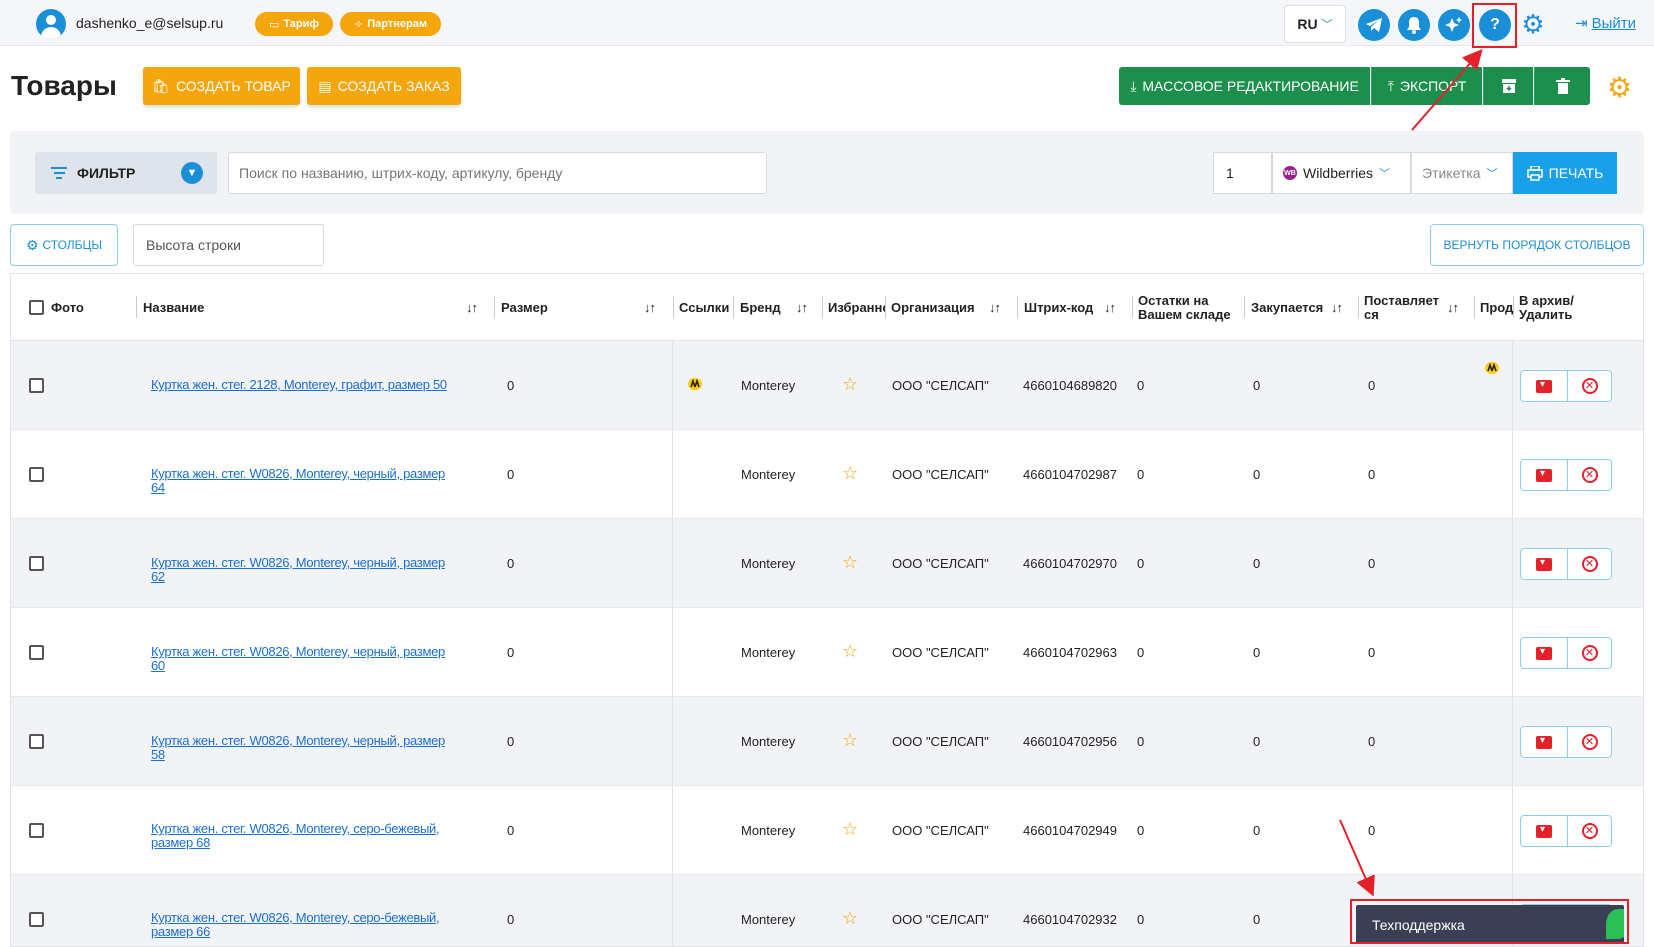 The height and width of the screenshot is (947, 1654). What do you see at coordinates (1454, 25) in the screenshot?
I see `sparkle-icon` at bounding box center [1454, 25].